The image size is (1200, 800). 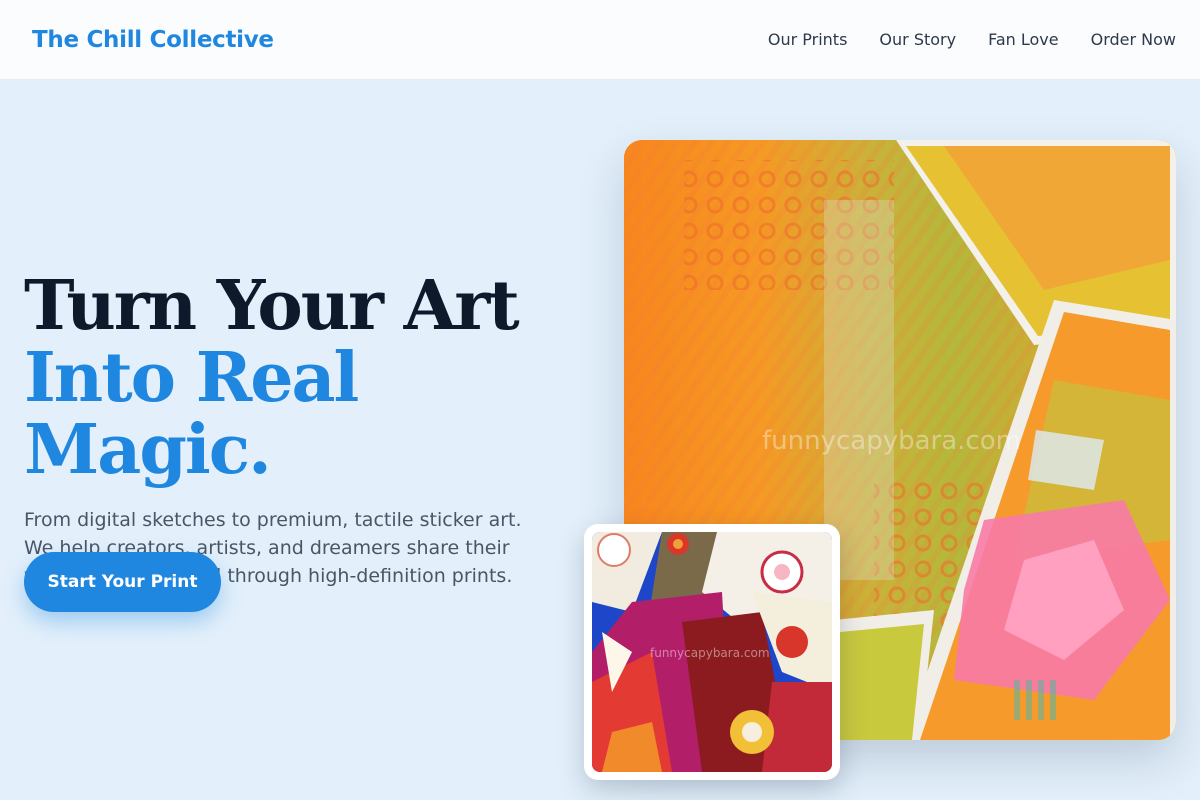 I want to click on hero-headline: Turn Your Art Into Real Magic., so click(x=304, y=378).